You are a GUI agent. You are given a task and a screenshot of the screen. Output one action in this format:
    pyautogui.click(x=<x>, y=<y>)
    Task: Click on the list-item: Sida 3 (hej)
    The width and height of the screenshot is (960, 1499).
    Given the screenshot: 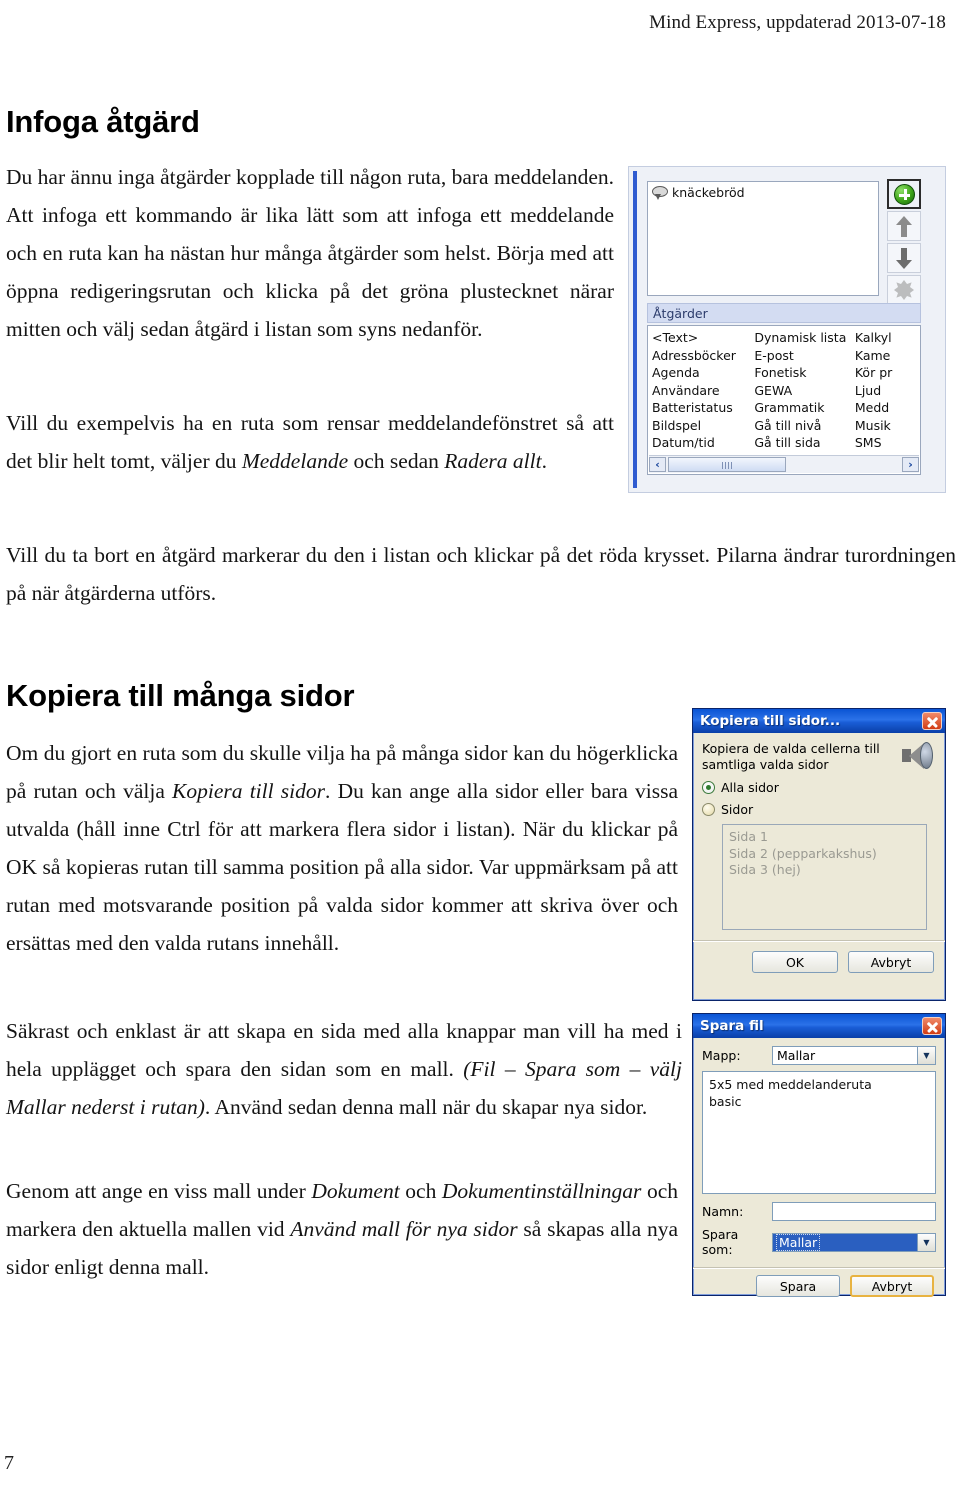 What is the action you would take?
    pyautogui.click(x=824, y=870)
    